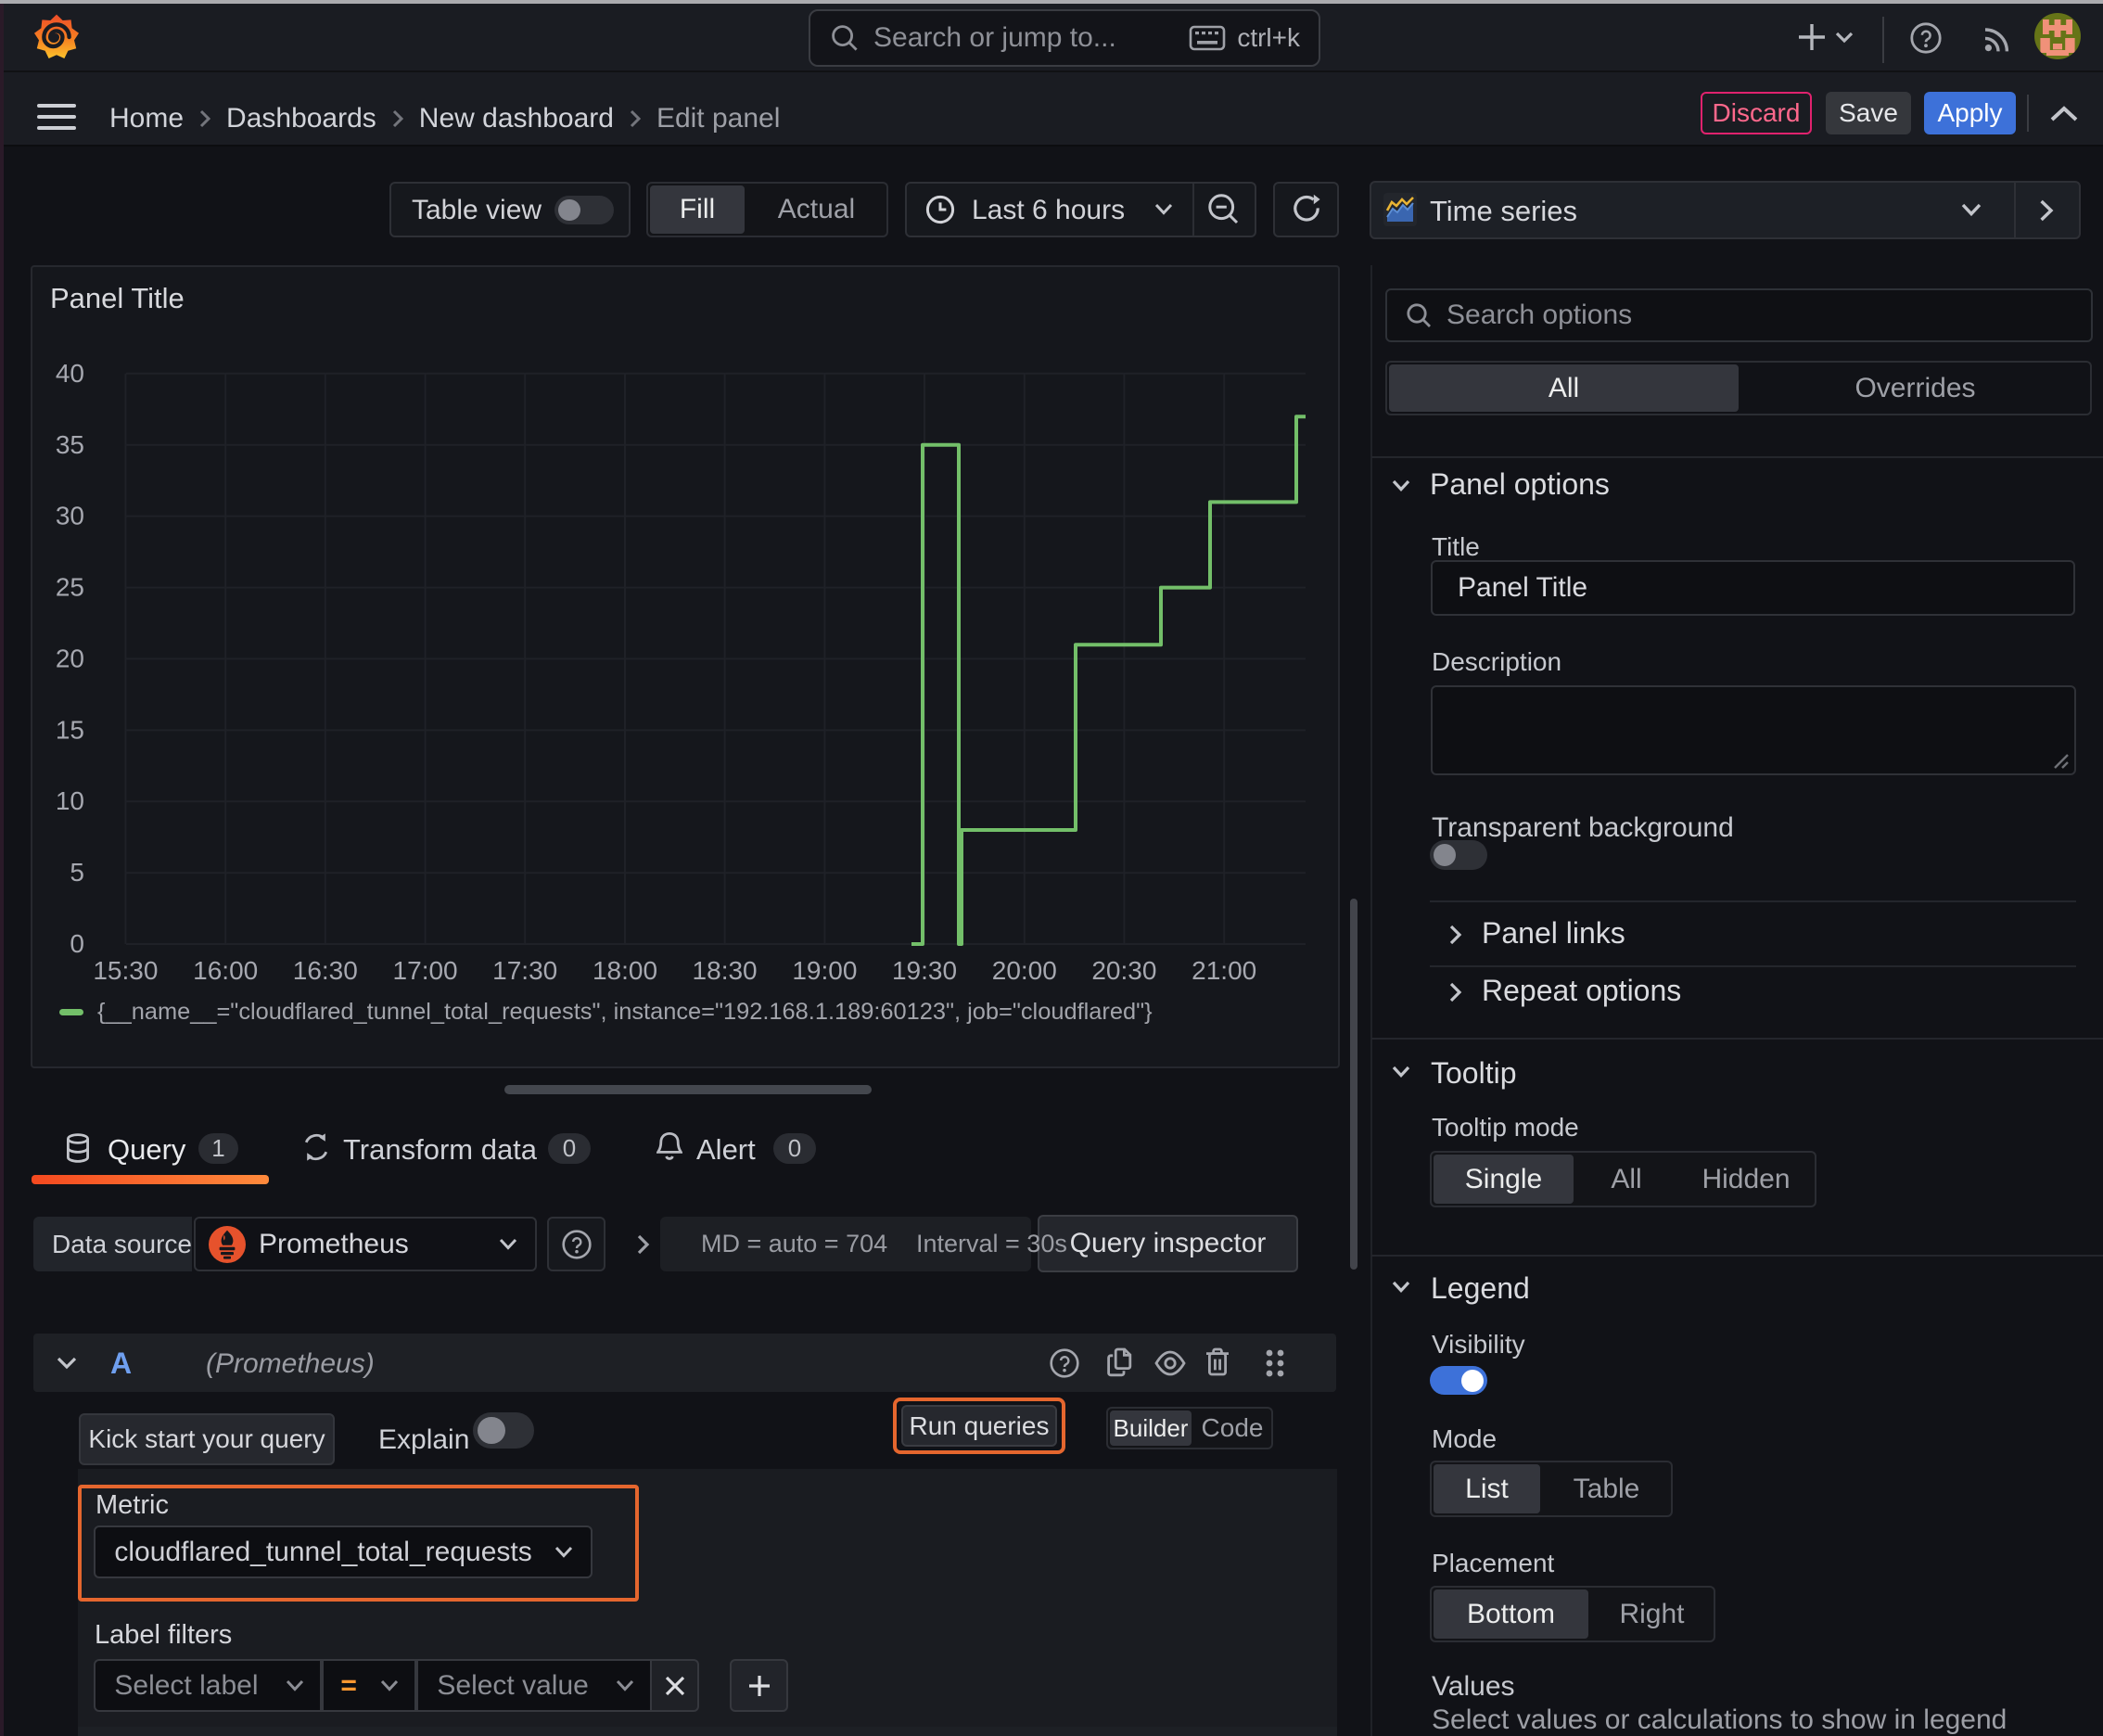 The height and width of the screenshot is (1736, 2103). Describe the element at coordinates (425, 971) in the screenshot. I see `svg-text: 17:00` at that location.